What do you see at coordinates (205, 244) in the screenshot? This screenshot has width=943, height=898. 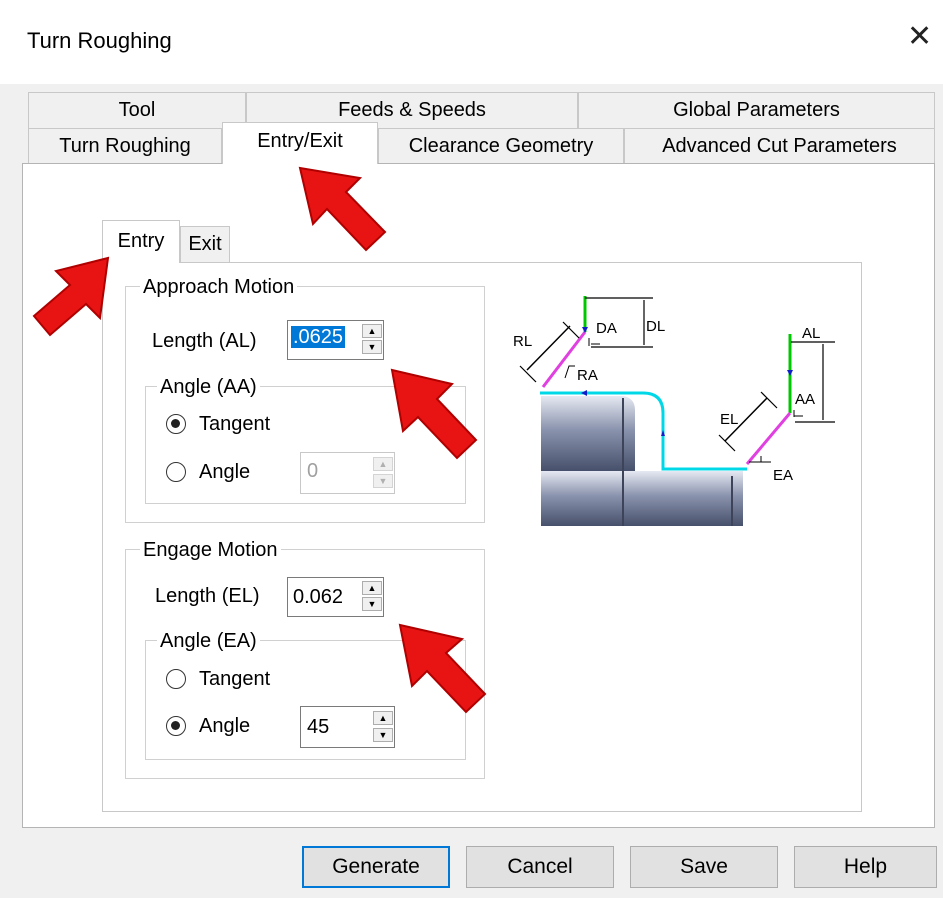 I see `subtab-exit: Exit` at bounding box center [205, 244].